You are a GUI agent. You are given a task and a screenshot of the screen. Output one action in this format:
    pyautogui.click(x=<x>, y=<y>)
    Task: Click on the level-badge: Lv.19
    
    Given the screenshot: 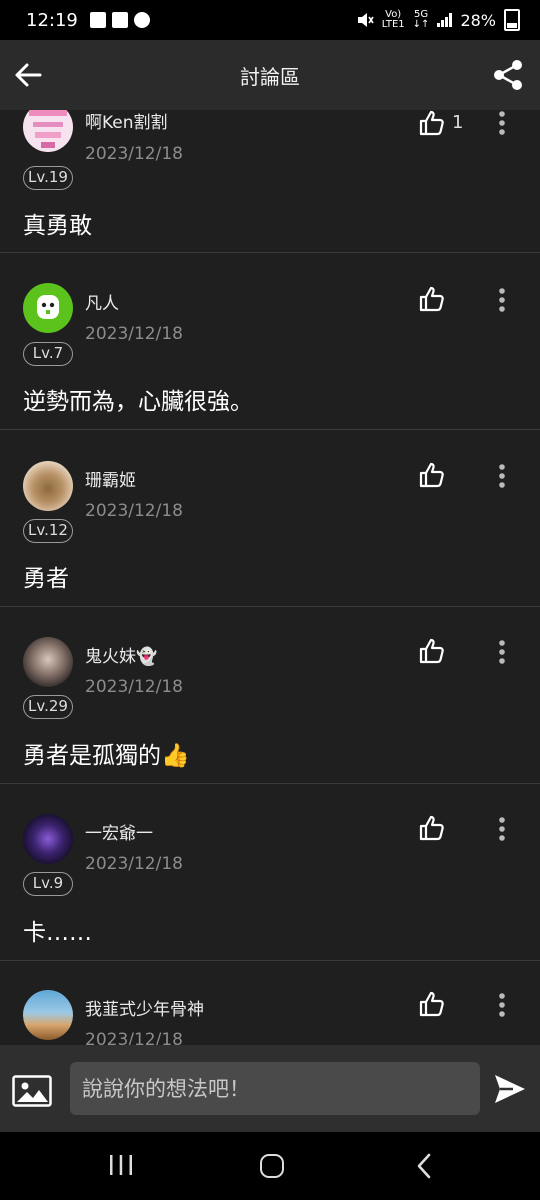 What is the action you would take?
    pyautogui.click(x=48, y=178)
    